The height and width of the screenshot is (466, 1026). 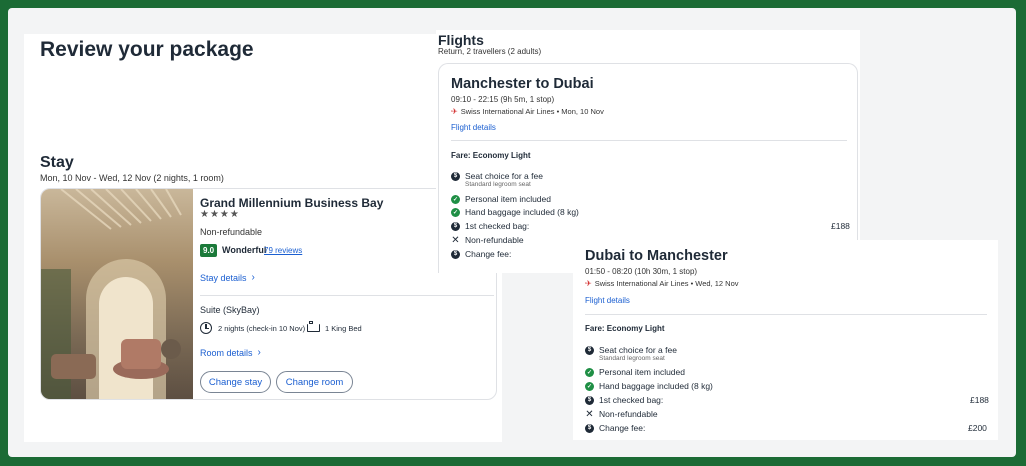 I want to click on stay-details-label: Stay details, so click(x=223, y=277).